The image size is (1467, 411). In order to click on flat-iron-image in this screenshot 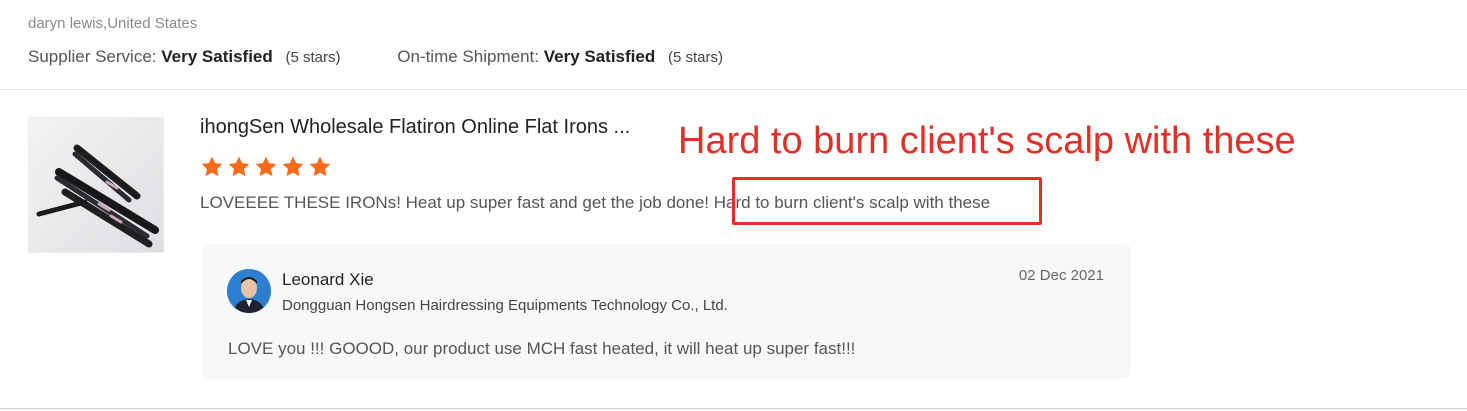, I will do `click(97, 196)`.